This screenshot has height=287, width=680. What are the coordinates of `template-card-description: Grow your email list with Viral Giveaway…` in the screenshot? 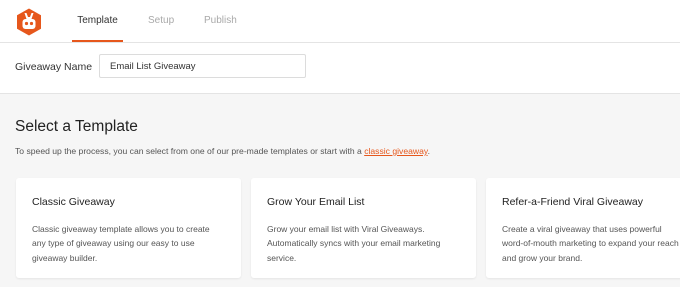 It's located at (354, 243).